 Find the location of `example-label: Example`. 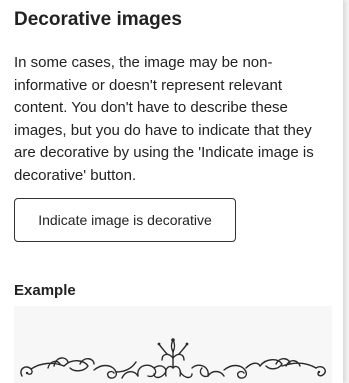

example-label: Example is located at coordinates (45, 290).